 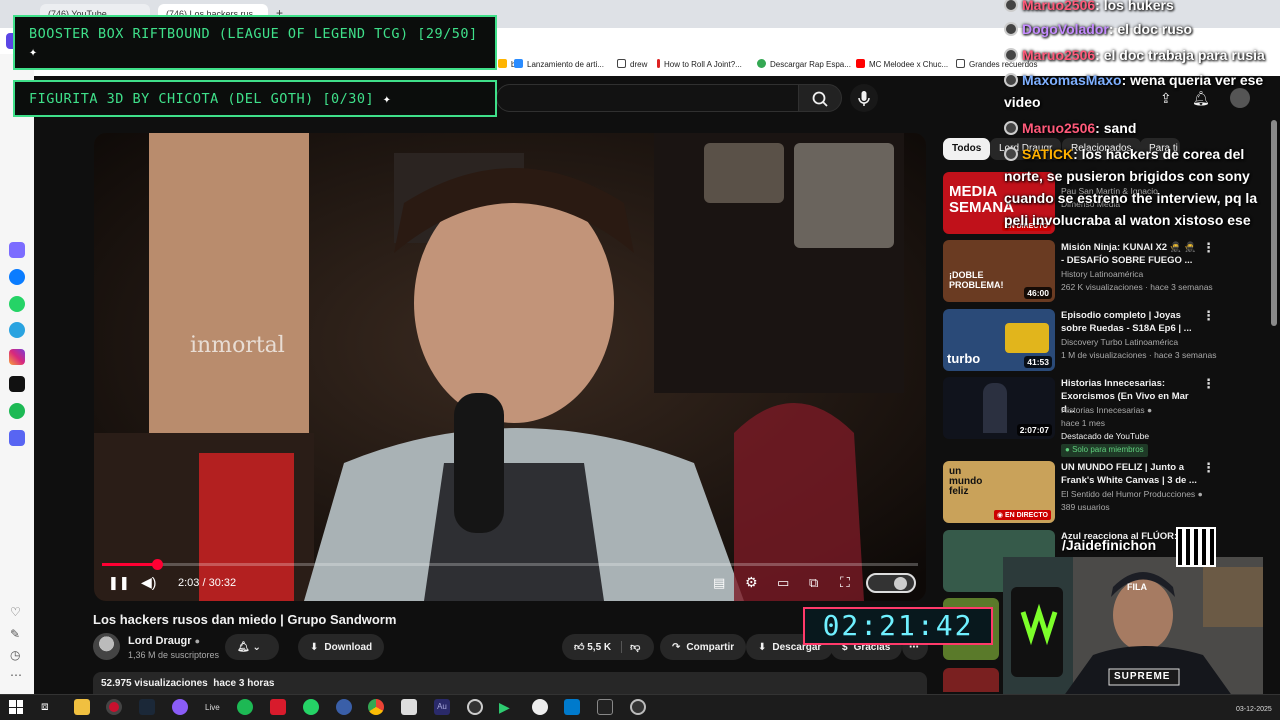 What do you see at coordinates (592, 647) in the screenshot?
I see `like-button: 👍︎ 5,5 K` at bounding box center [592, 647].